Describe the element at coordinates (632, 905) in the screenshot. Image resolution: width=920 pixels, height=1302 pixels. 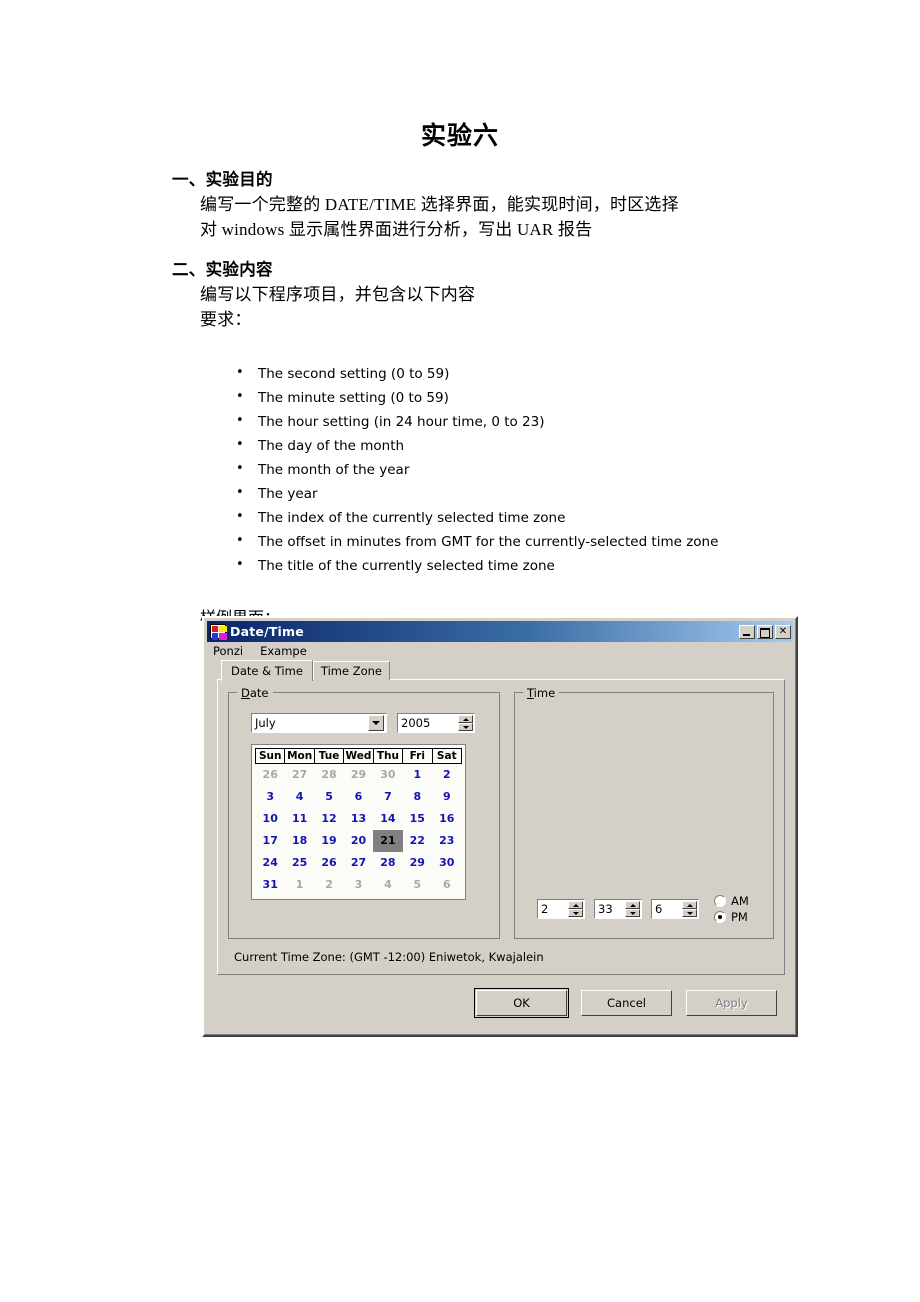
I see `minute-increment-icon` at that location.